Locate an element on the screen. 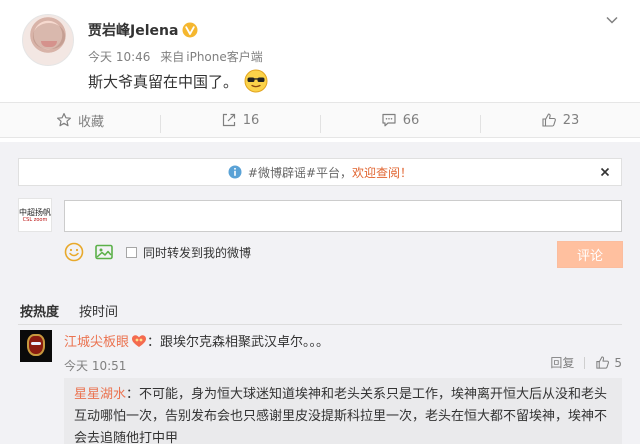 This screenshot has height=444, width=640. repost-icon is located at coordinates (228, 120).